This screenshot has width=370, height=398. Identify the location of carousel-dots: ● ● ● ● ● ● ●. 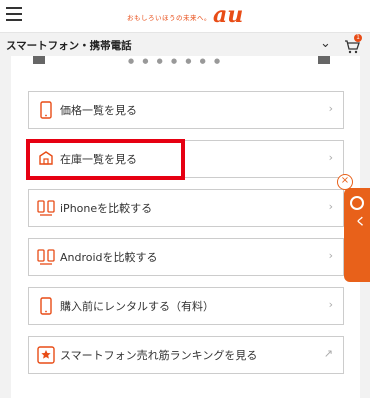
(175, 61).